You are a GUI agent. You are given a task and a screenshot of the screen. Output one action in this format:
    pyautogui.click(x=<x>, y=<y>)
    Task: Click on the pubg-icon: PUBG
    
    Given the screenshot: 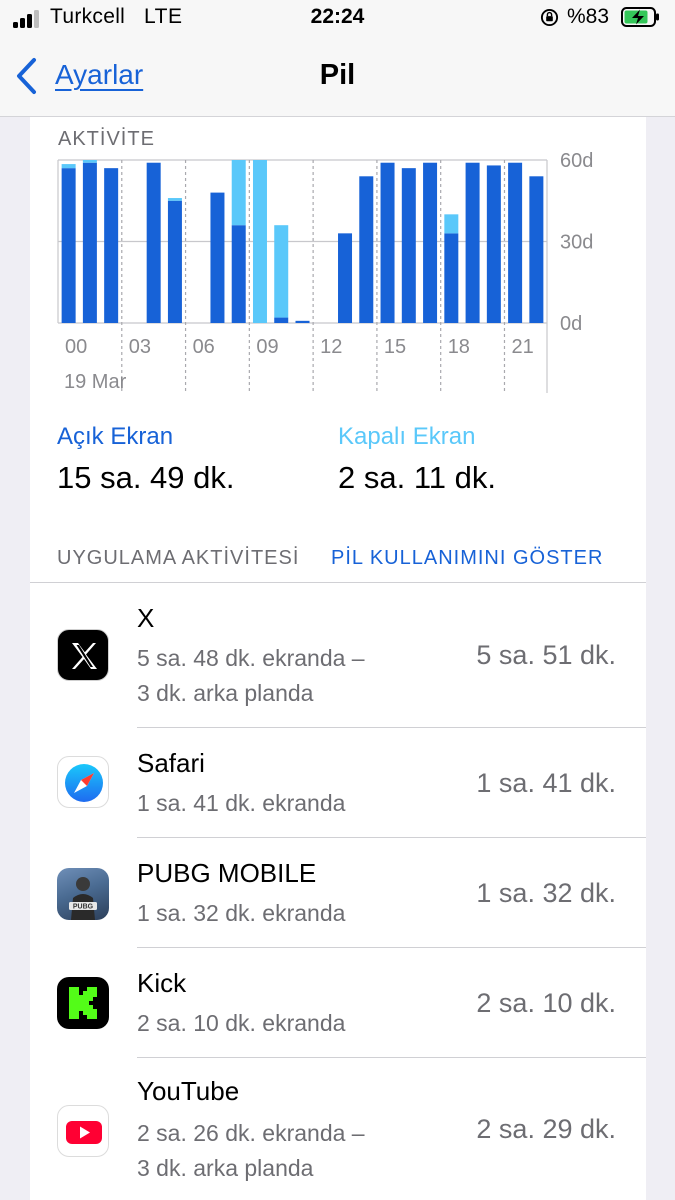 What is the action you would take?
    pyautogui.click(x=83, y=894)
    